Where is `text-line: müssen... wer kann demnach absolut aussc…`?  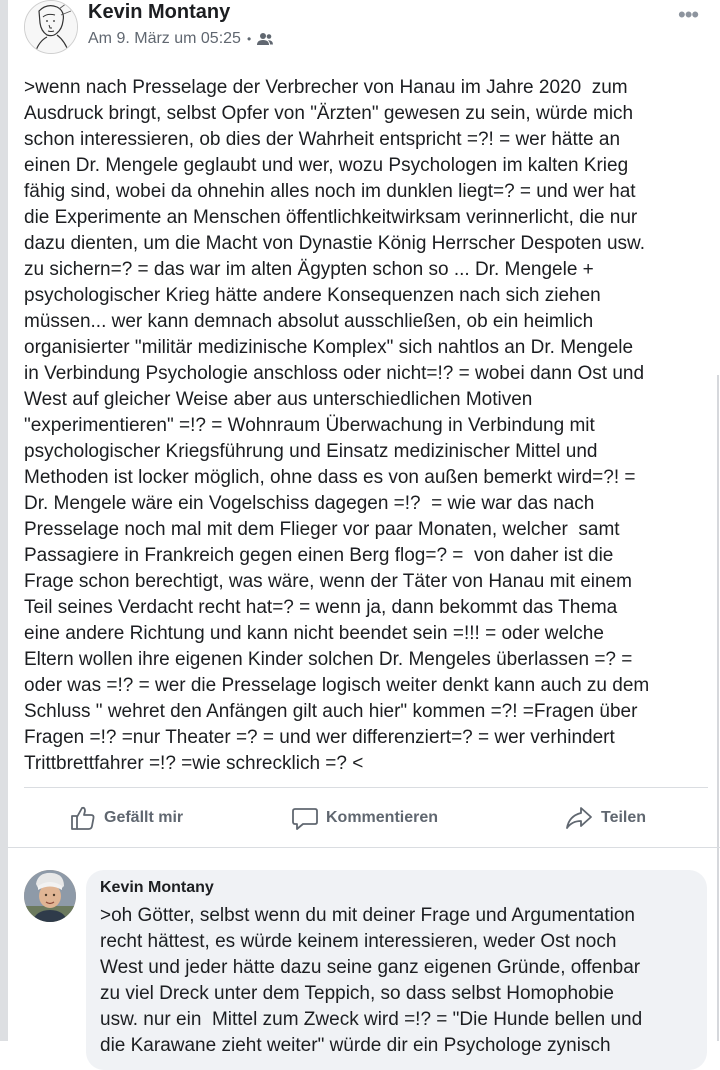 text-line: müssen... wer kann demnach absolut aussc… is located at coordinates (309, 321).